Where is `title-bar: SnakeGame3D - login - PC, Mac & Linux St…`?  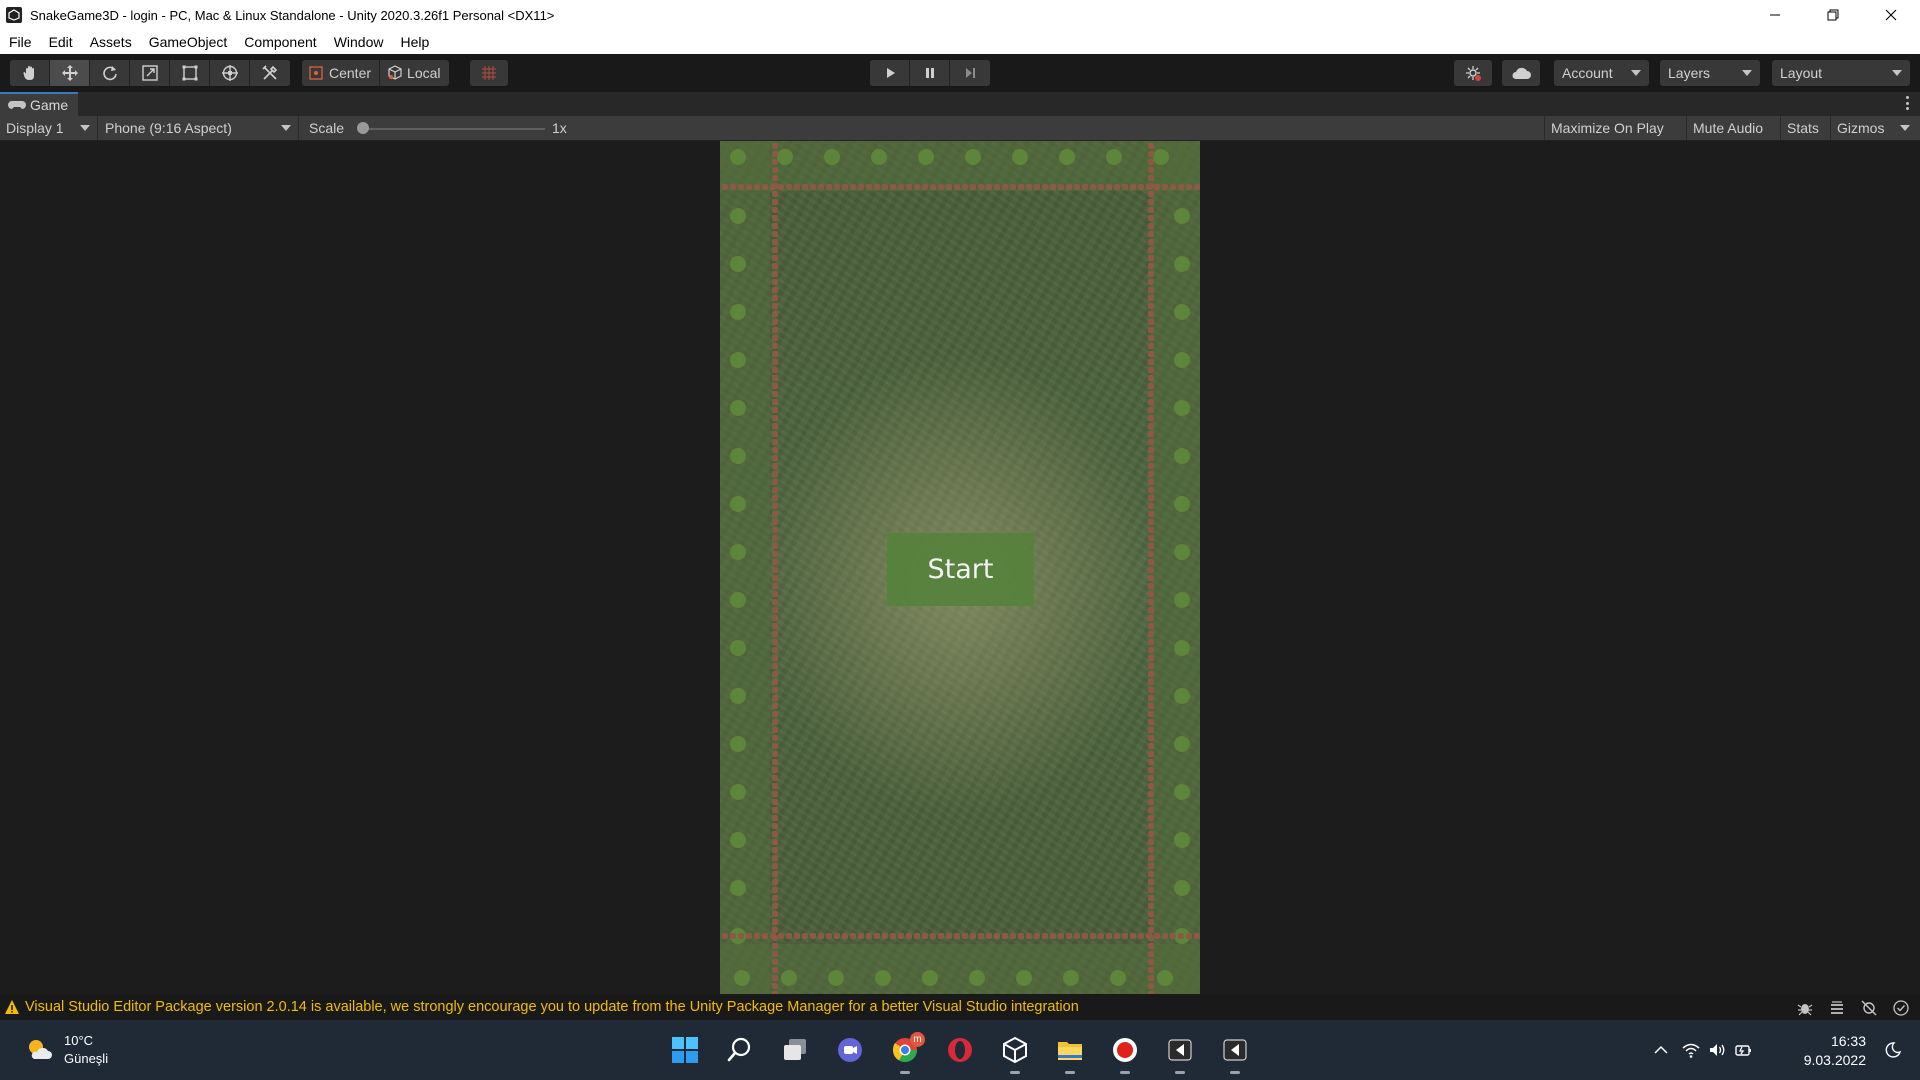 title-bar: SnakeGame3D - login - PC, Mac & Linux St… is located at coordinates (960, 15).